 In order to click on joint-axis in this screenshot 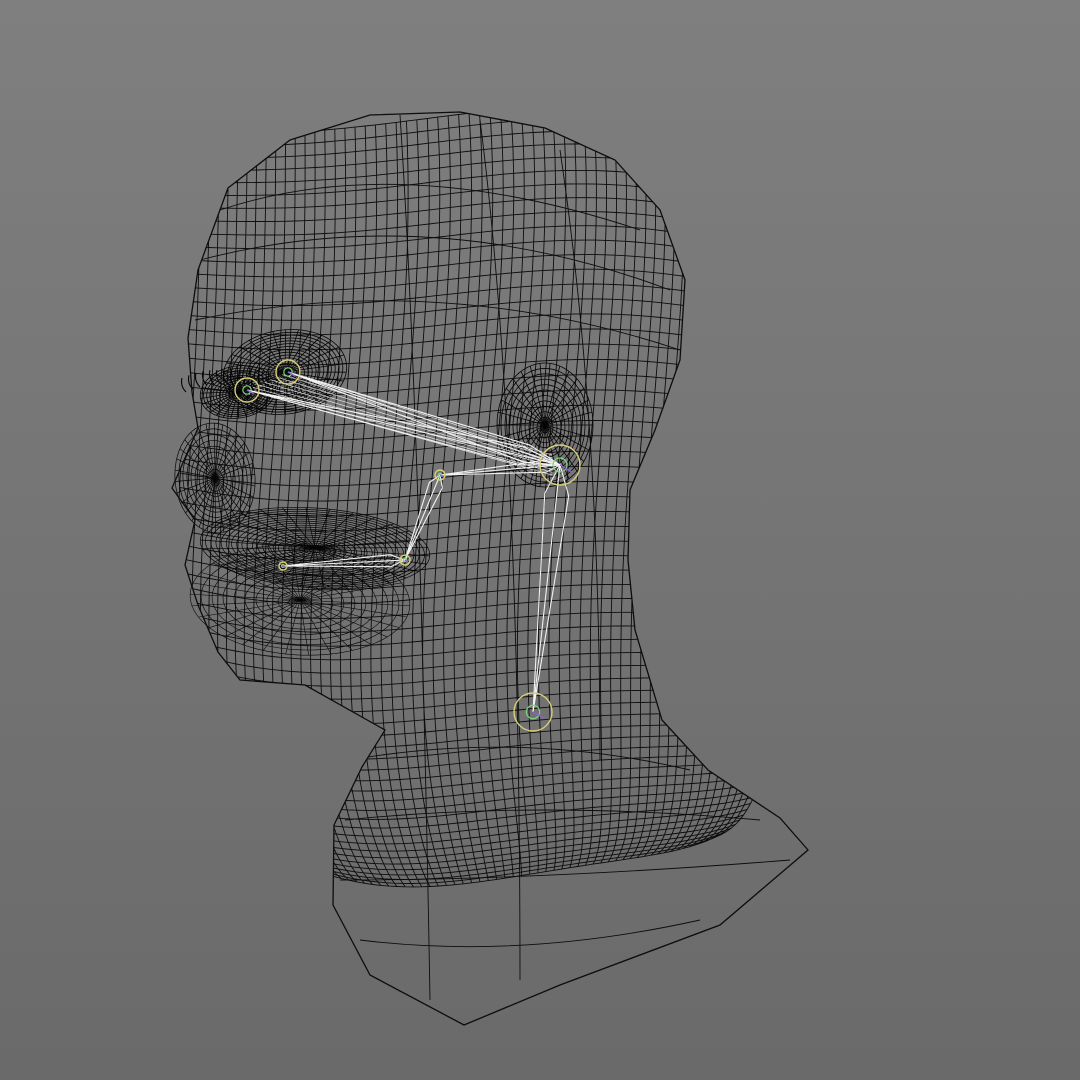, I will do `click(538, 715)`.